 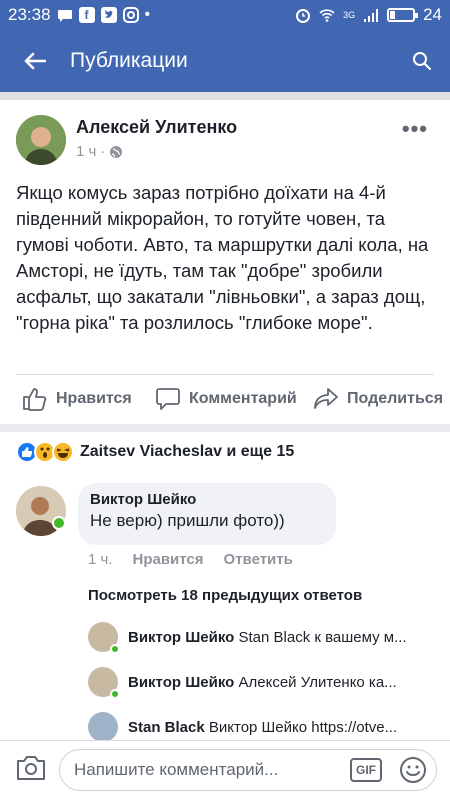 I want to click on alarm-icon, so click(x=303, y=16).